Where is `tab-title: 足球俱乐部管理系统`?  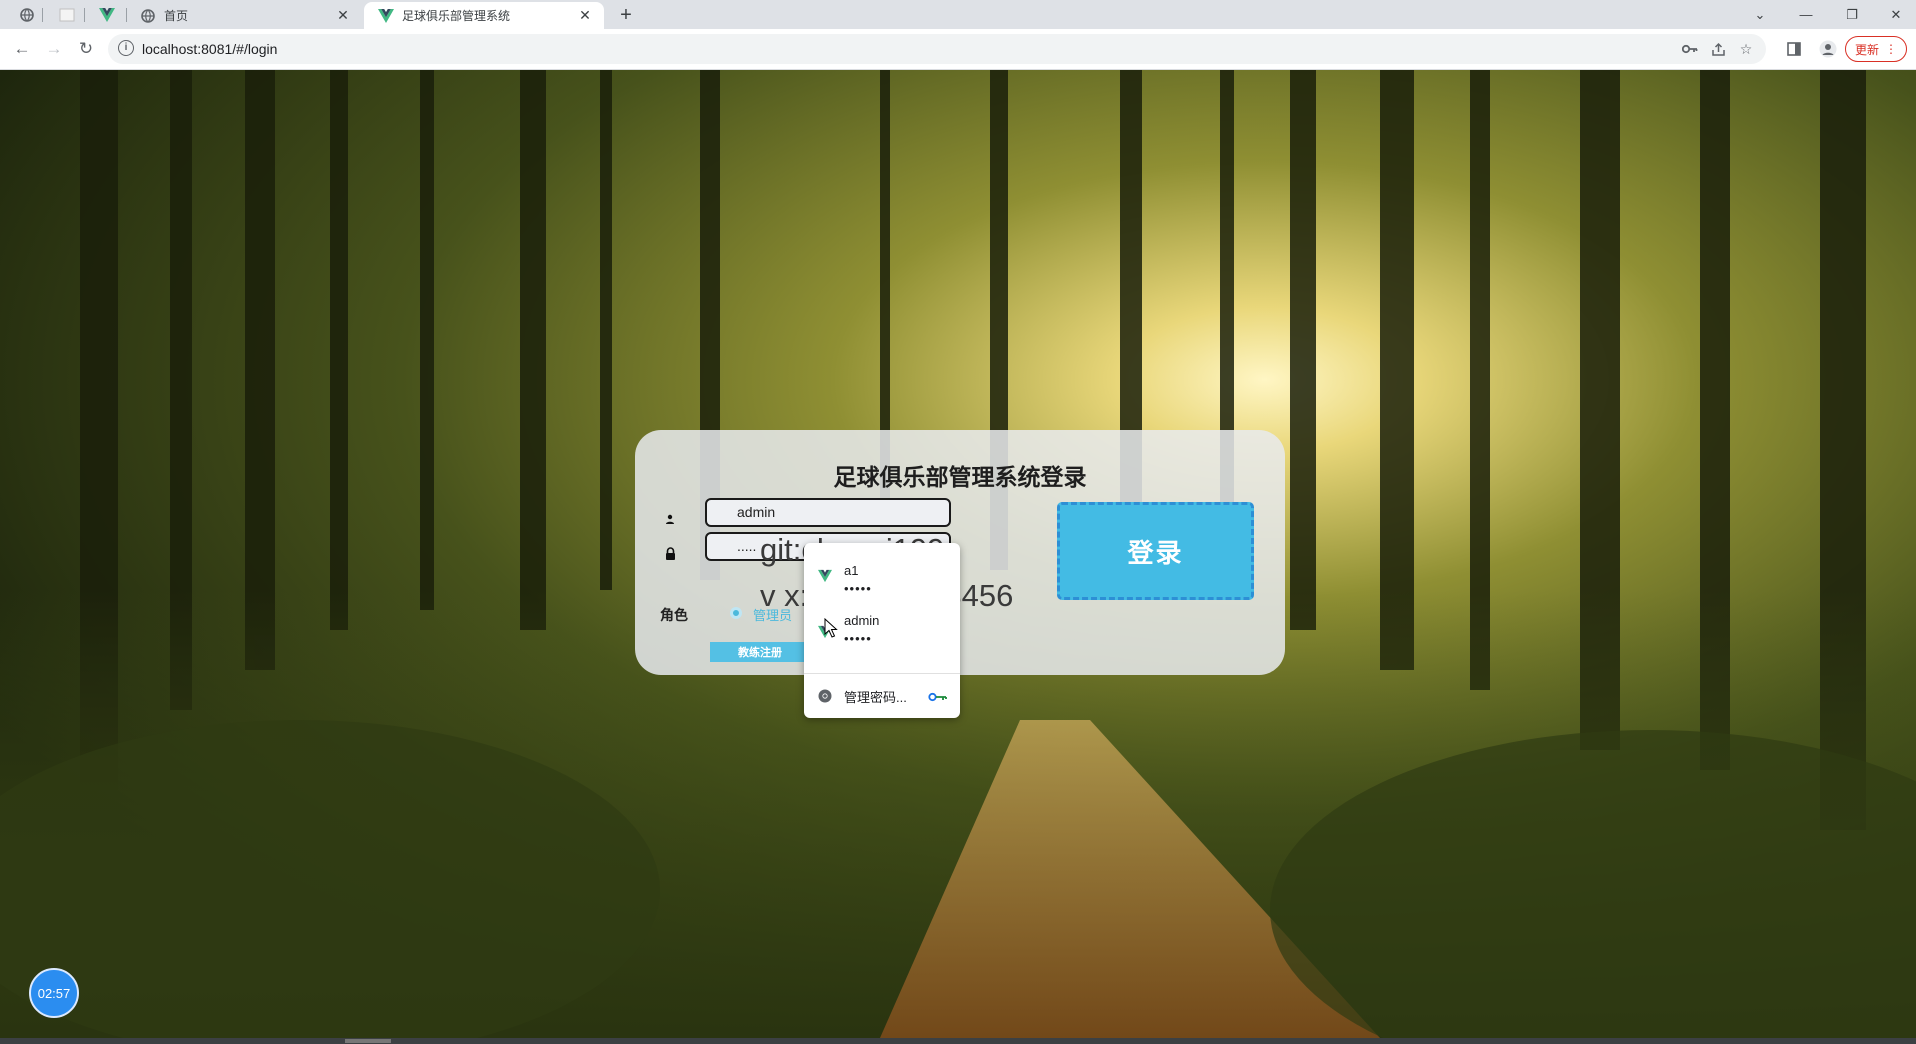 tab-title: 足球俱乐部管理系统 is located at coordinates (456, 16).